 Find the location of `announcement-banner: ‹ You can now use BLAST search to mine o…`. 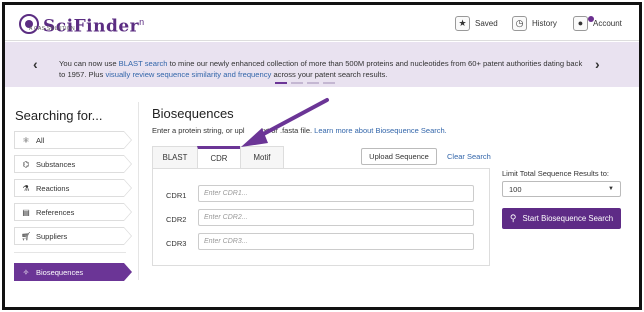

announcement-banner: ‹ You can now use BLAST search to mine o… is located at coordinates (322, 64).